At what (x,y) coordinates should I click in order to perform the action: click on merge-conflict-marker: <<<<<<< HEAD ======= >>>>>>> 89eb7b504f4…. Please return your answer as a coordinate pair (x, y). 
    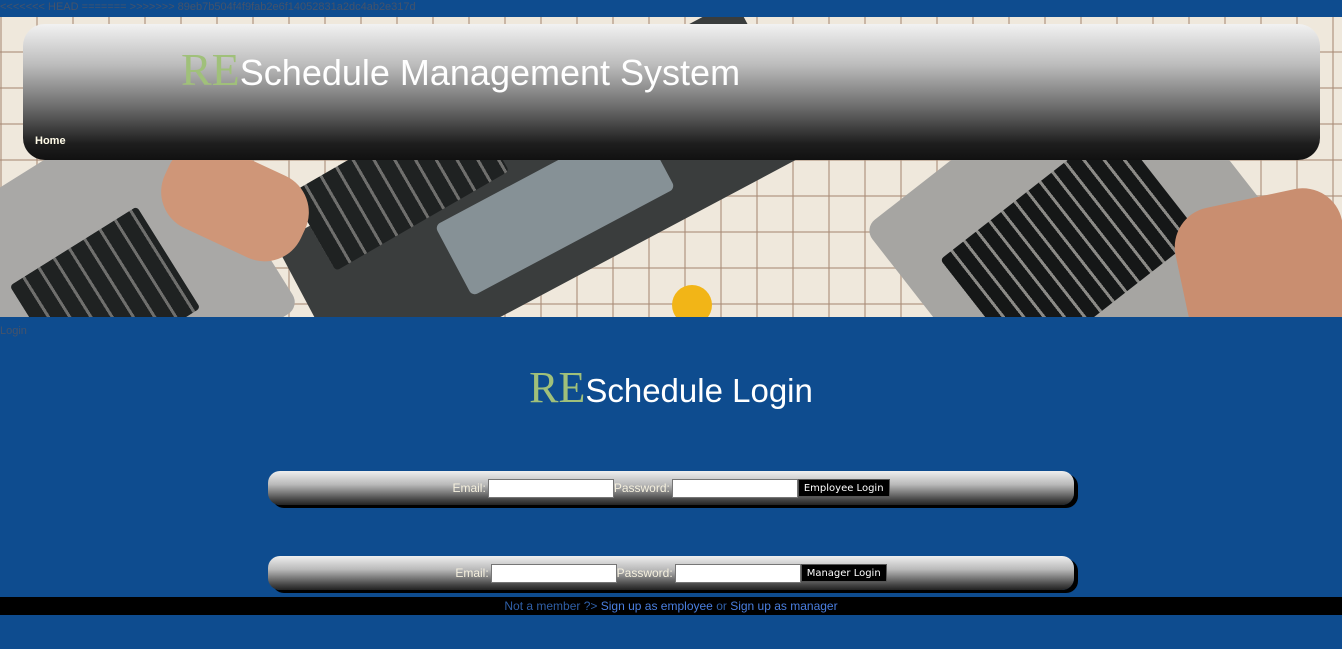
    Looking at the image, I should click on (208, 7).